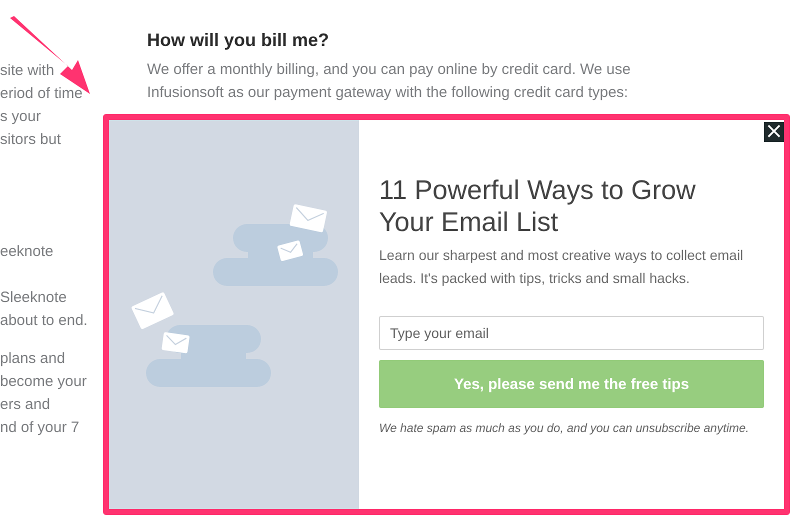 This screenshot has width=791, height=521. What do you see at coordinates (389, 81) in the screenshot?
I see `faq-answer: We offer a monthly billing, and you can pay online by credit card. We use Infusionsoft as our payment gateway with the following credit card types:` at bounding box center [389, 81].